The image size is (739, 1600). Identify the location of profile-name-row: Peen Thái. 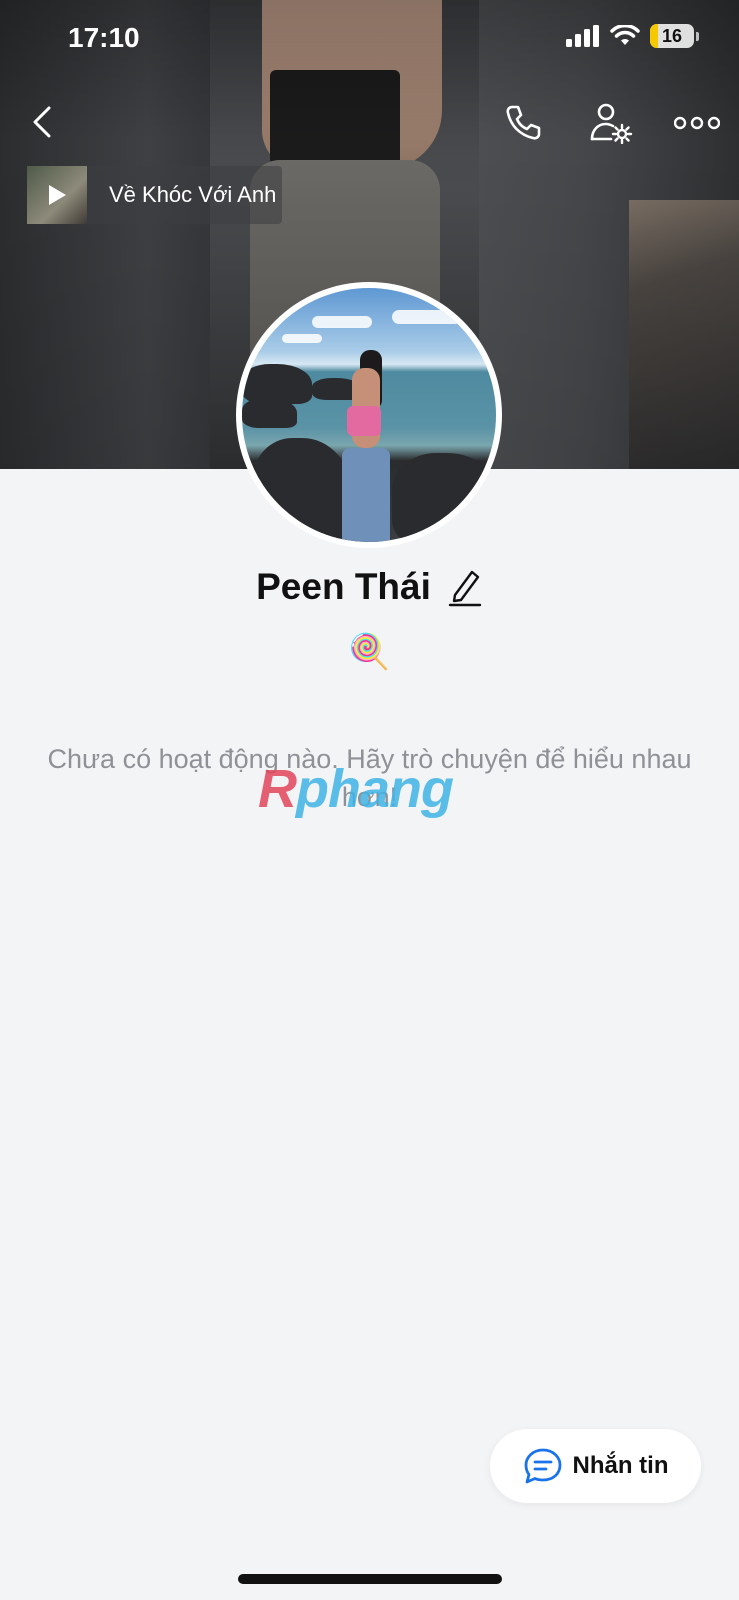
(369, 587).